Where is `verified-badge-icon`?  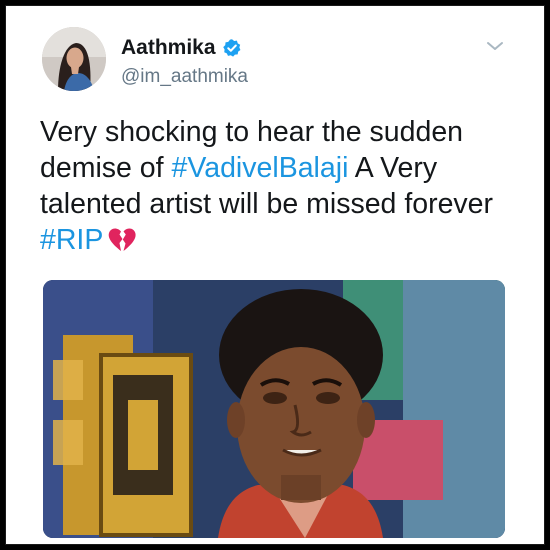
verified-badge-icon is located at coordinates (231, 48).